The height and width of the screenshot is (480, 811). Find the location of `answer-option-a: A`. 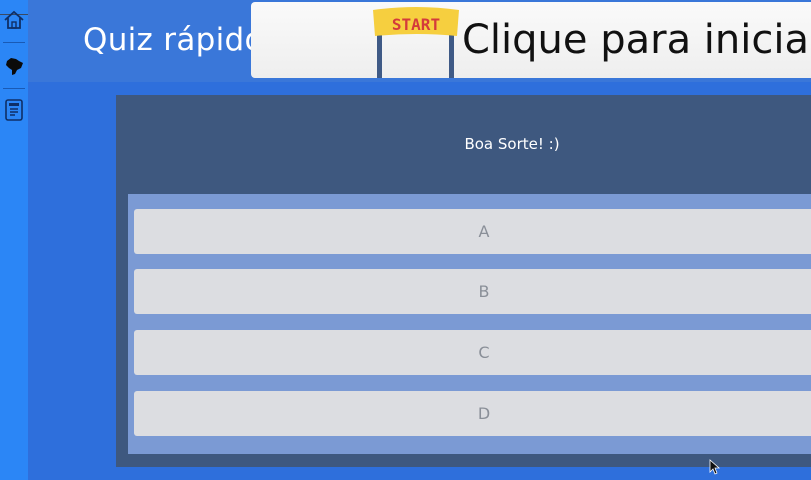

answer-option-a: A is located at coordinates (472, 231).